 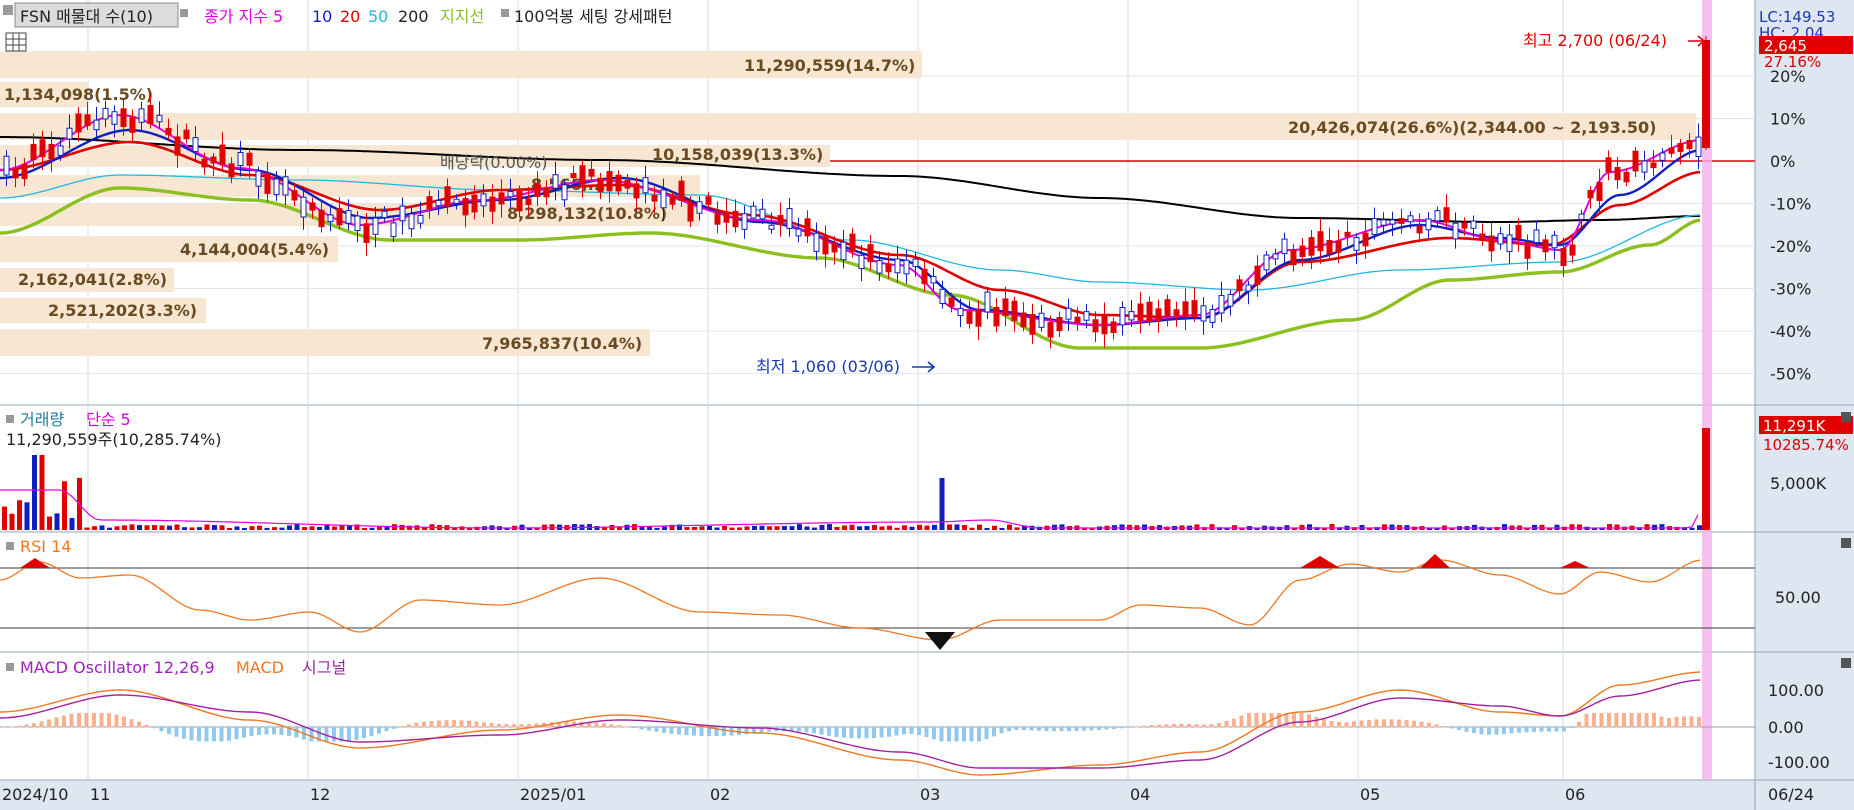 What do you see at coordinates (1595, 40) in the screenshot?
I see `high-note: 최고 2,700 (06/24)` at bounding box center [1595, 40].